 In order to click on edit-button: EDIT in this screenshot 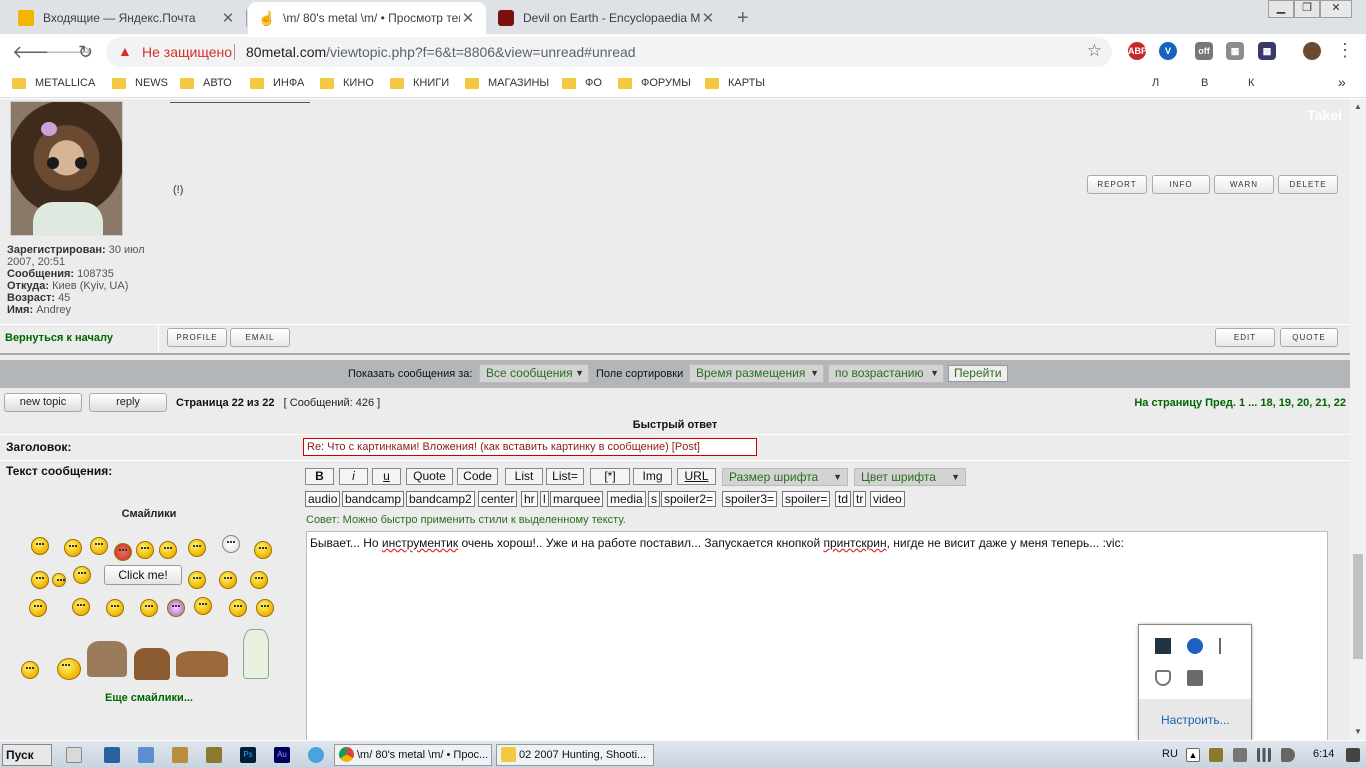, I will do `click(1245, 337)`.